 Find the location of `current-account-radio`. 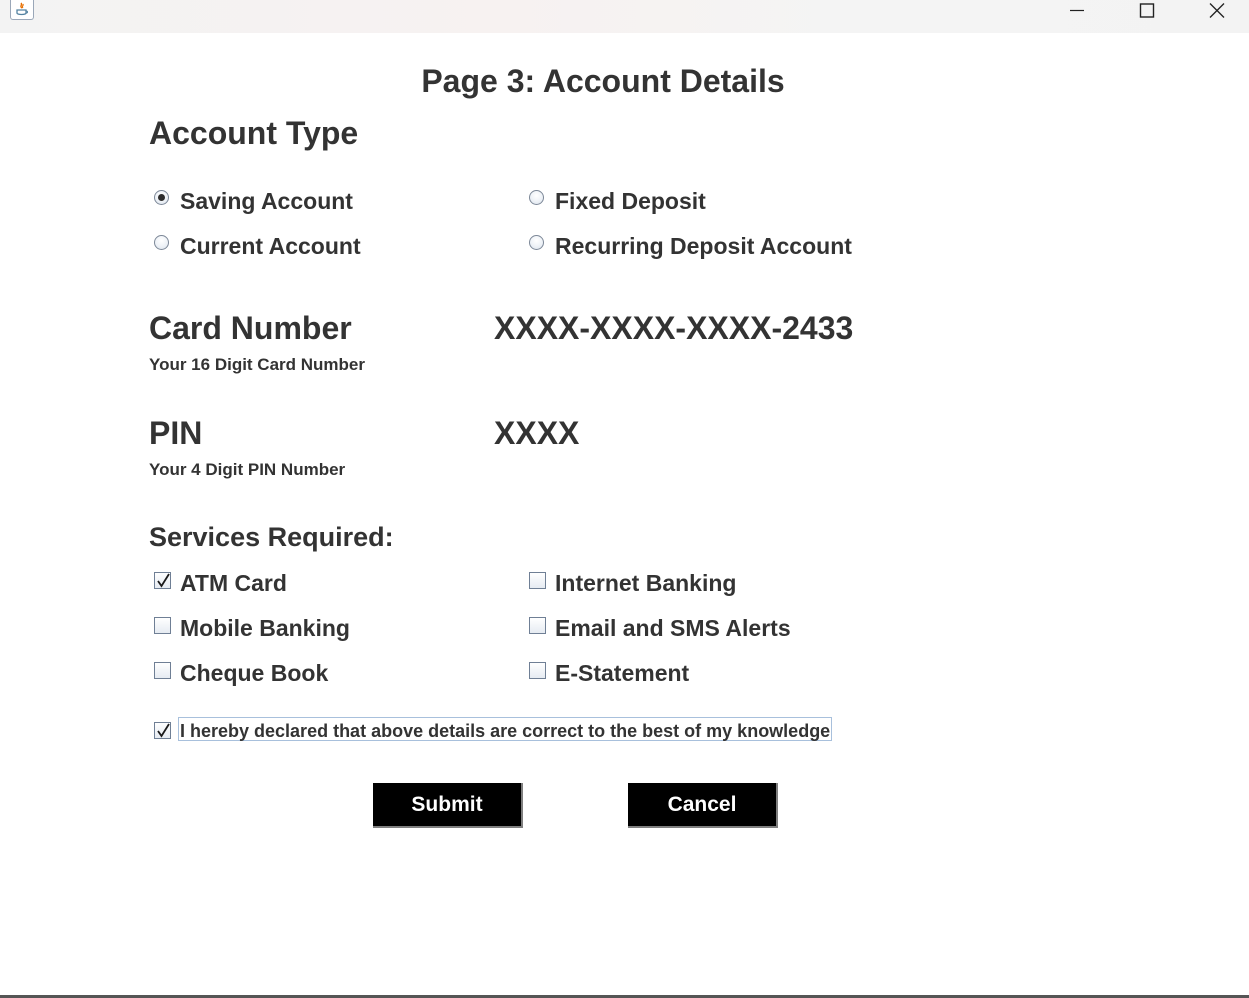

current-account-radio is located at coordinates (161, 242).